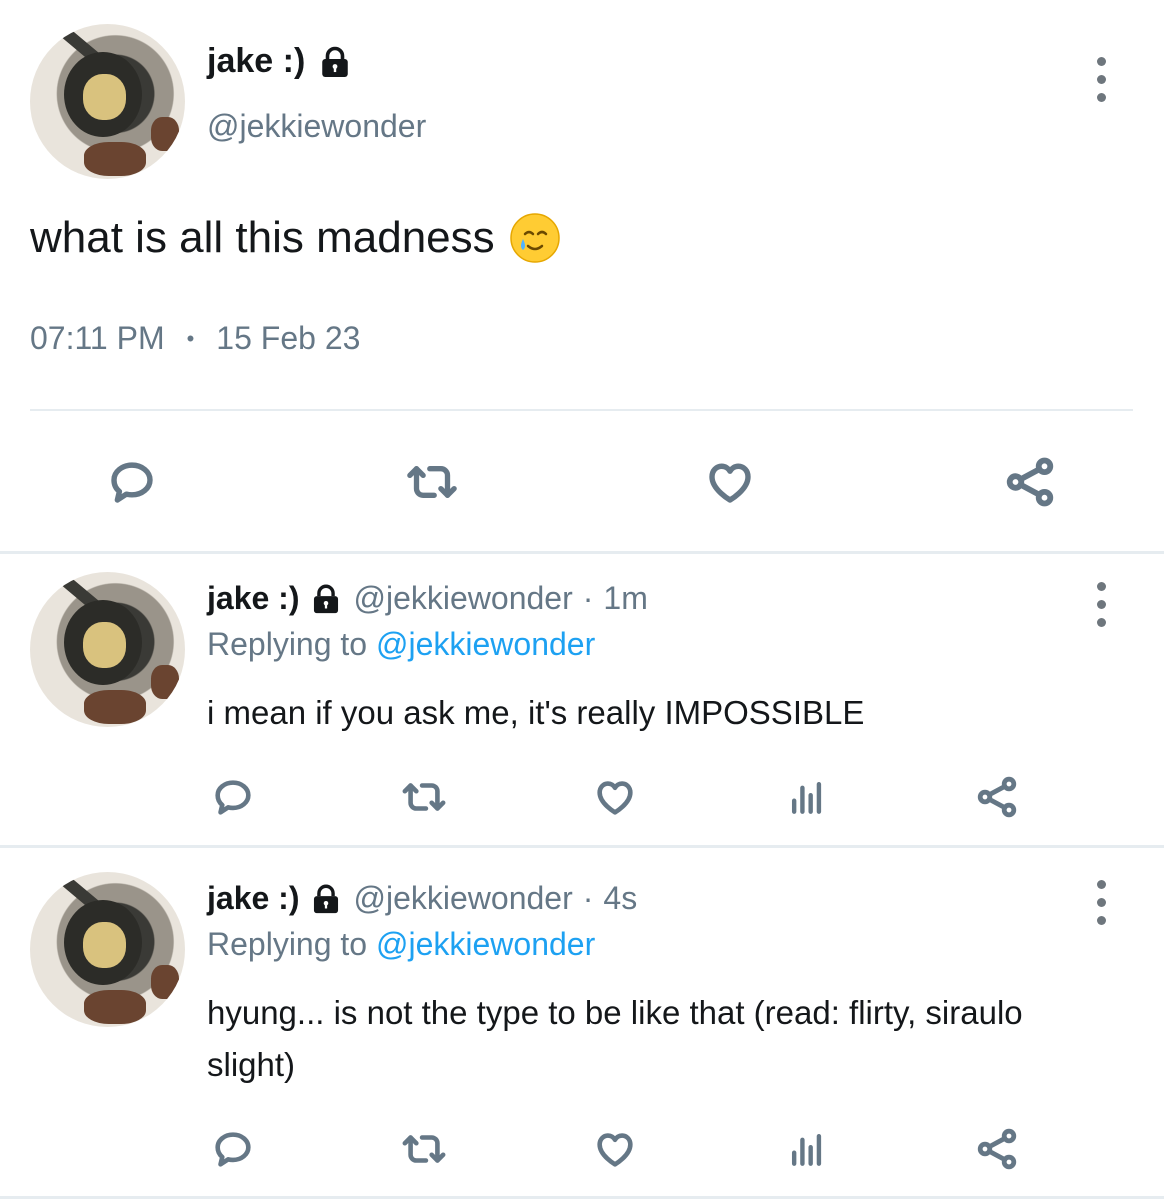 This screenshot has height=1200, width=1164. Describe the element at coordinates (256, 61) in the screenshot. I see `display-name-text: jake :)` at that location.